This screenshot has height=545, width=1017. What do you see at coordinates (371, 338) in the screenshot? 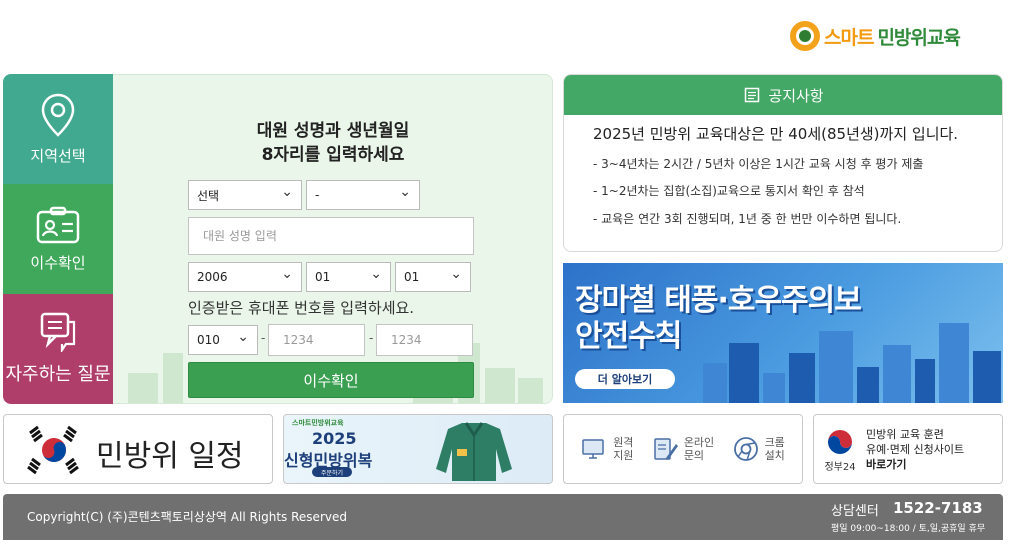
I see `phone-dash-2: -` at bounding box center [371, 338].